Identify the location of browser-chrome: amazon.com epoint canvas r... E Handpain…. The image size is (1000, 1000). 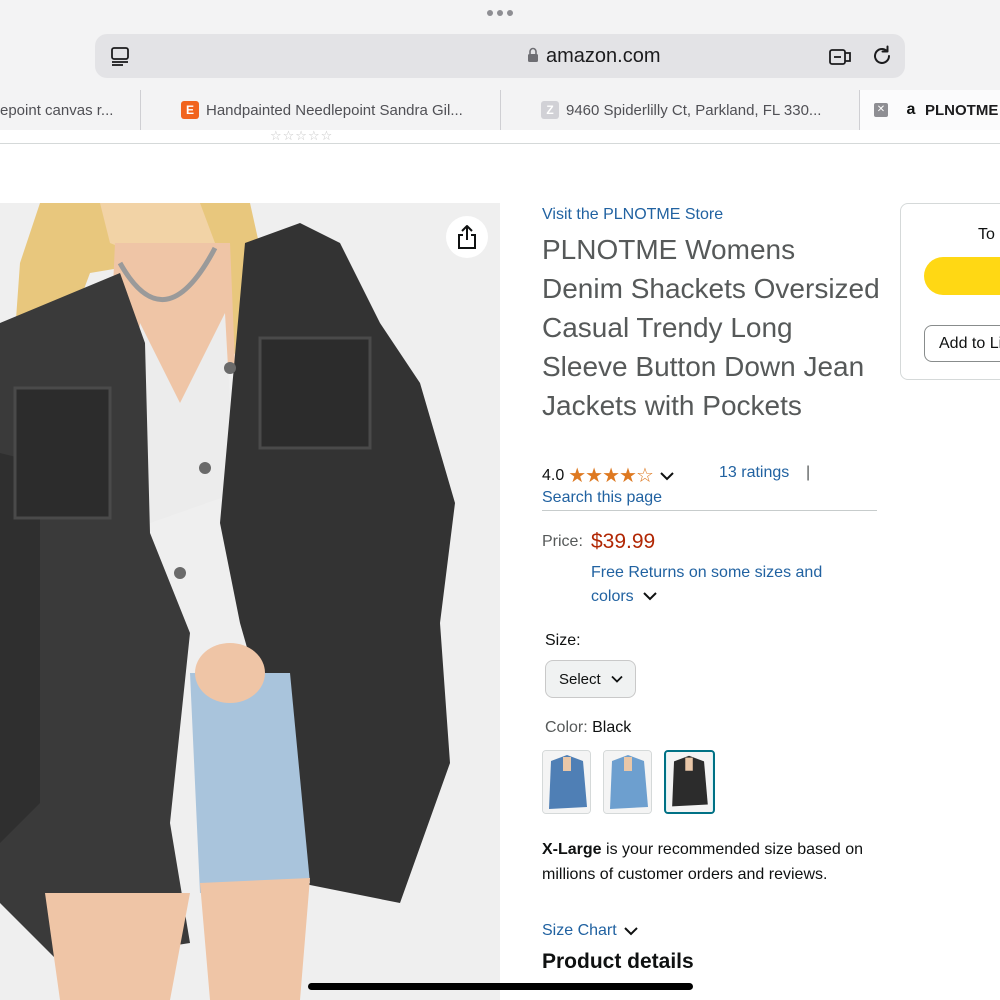
(500, 65).